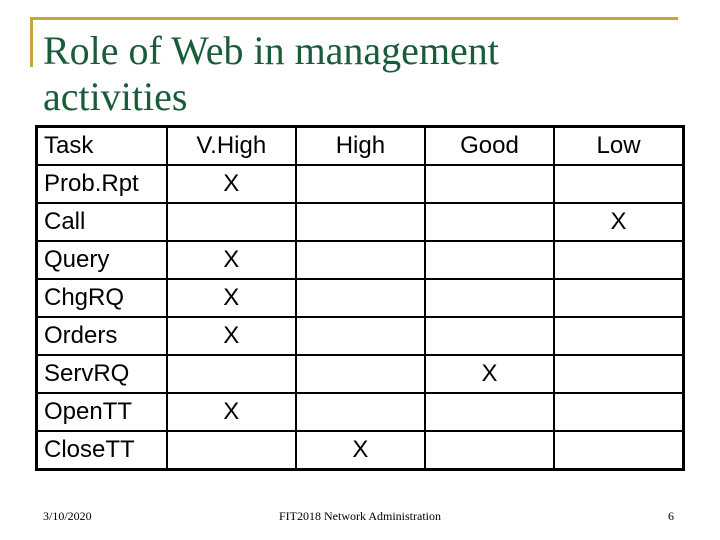 The height and width of the screenshot is (540, 720). Describe the element at coordinates (101, 450) in the screenshot. I see `task-cell: CloseTT` at that location.